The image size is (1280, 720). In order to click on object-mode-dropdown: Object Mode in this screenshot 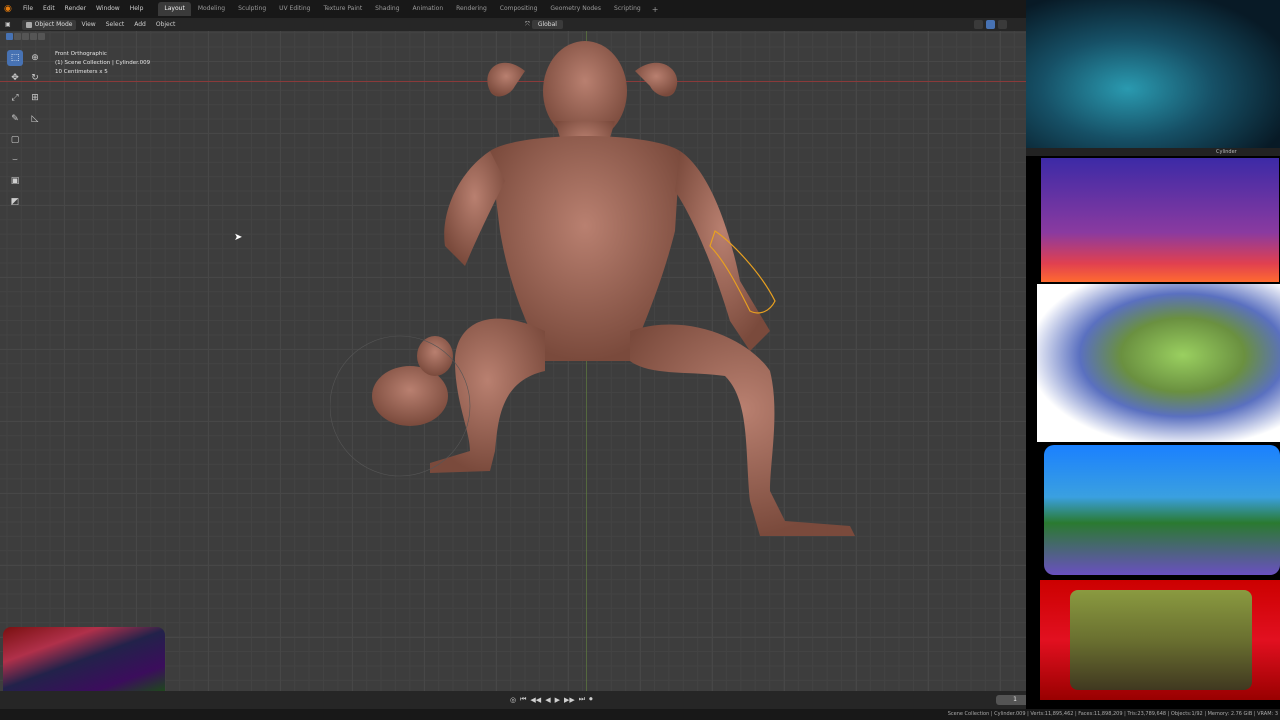, I will do `click(49, 24)`.